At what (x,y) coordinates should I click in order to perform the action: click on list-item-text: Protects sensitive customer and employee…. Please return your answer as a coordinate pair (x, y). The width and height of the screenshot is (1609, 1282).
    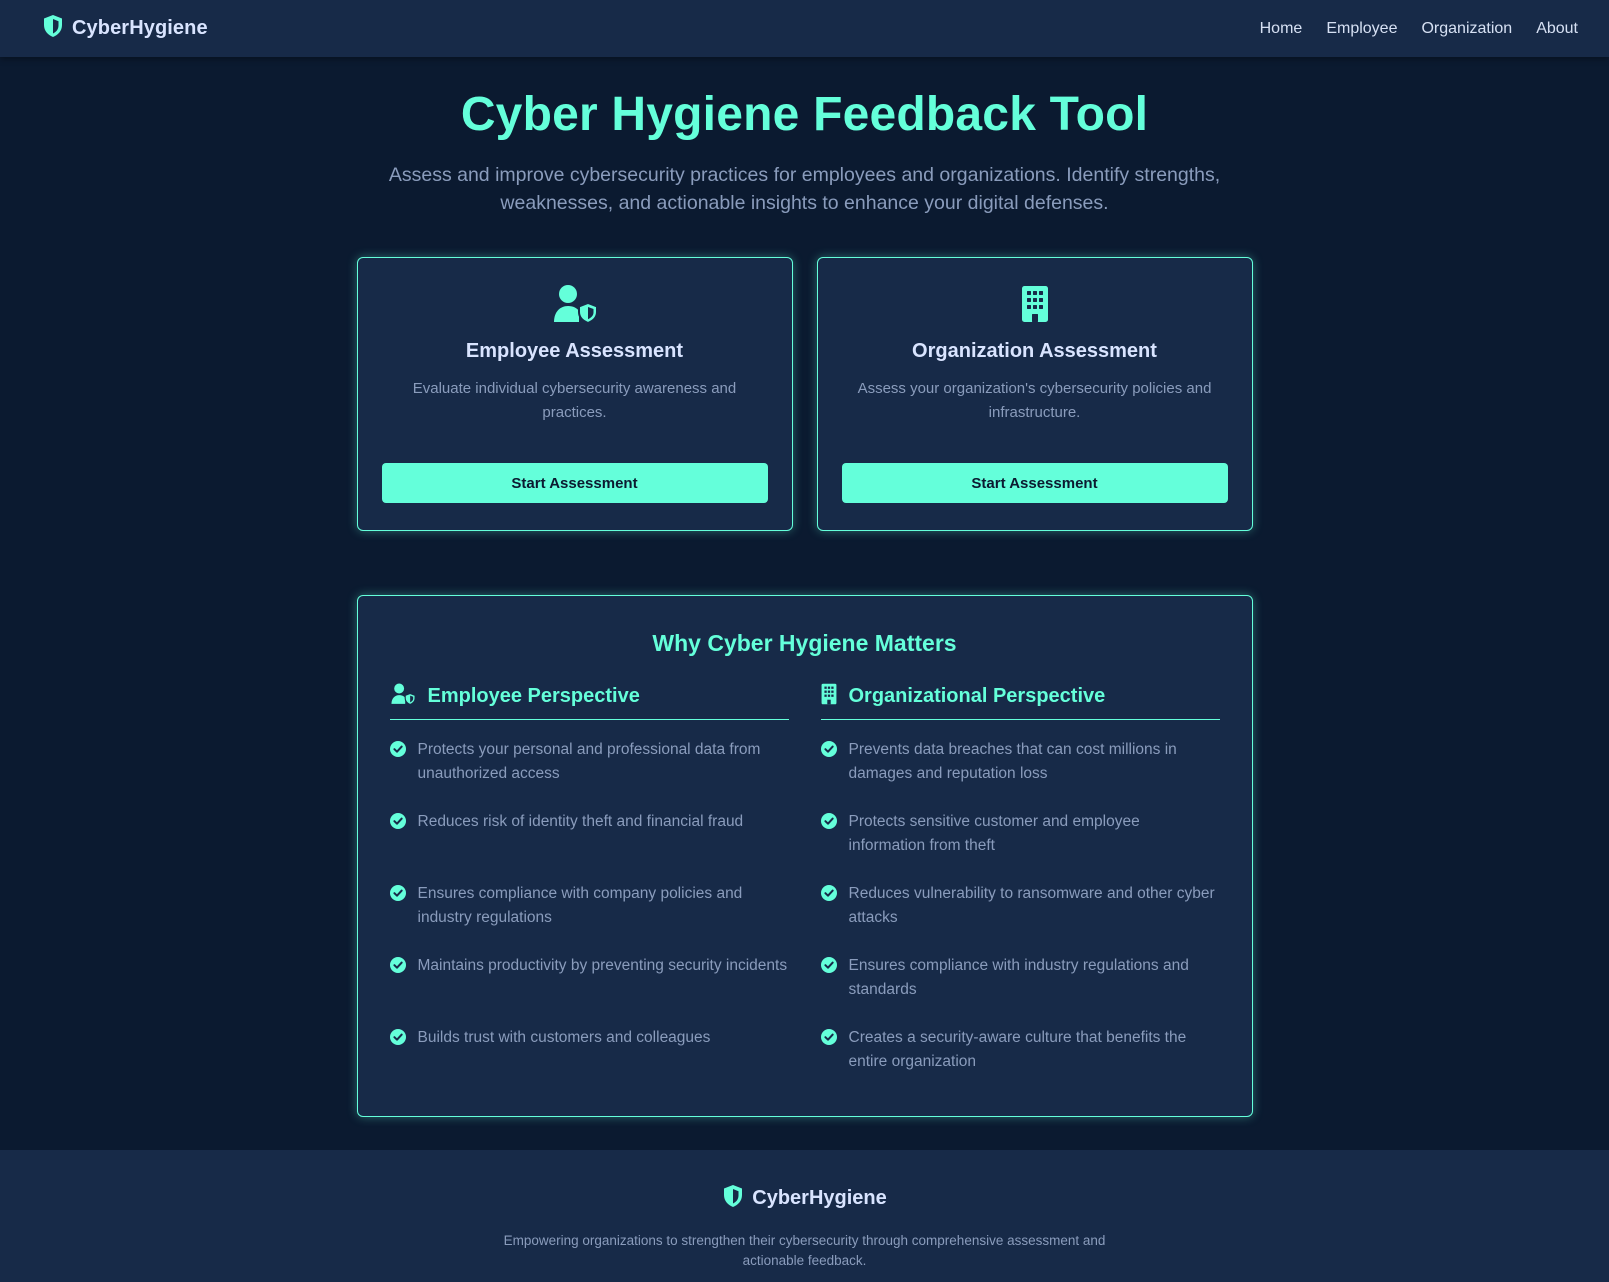
    Looking at the image, I should click on (994, 833).